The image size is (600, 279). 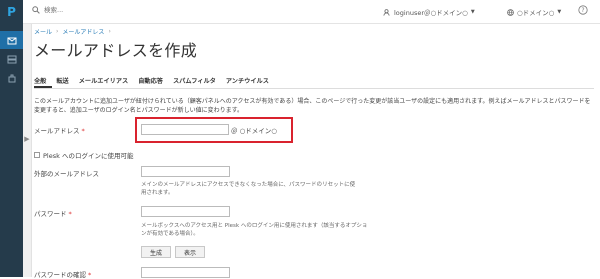 What do you see at coordinates (11, 40) in the screenshot?
I see `mail-nav-icon` at bounding box center [11, 40].